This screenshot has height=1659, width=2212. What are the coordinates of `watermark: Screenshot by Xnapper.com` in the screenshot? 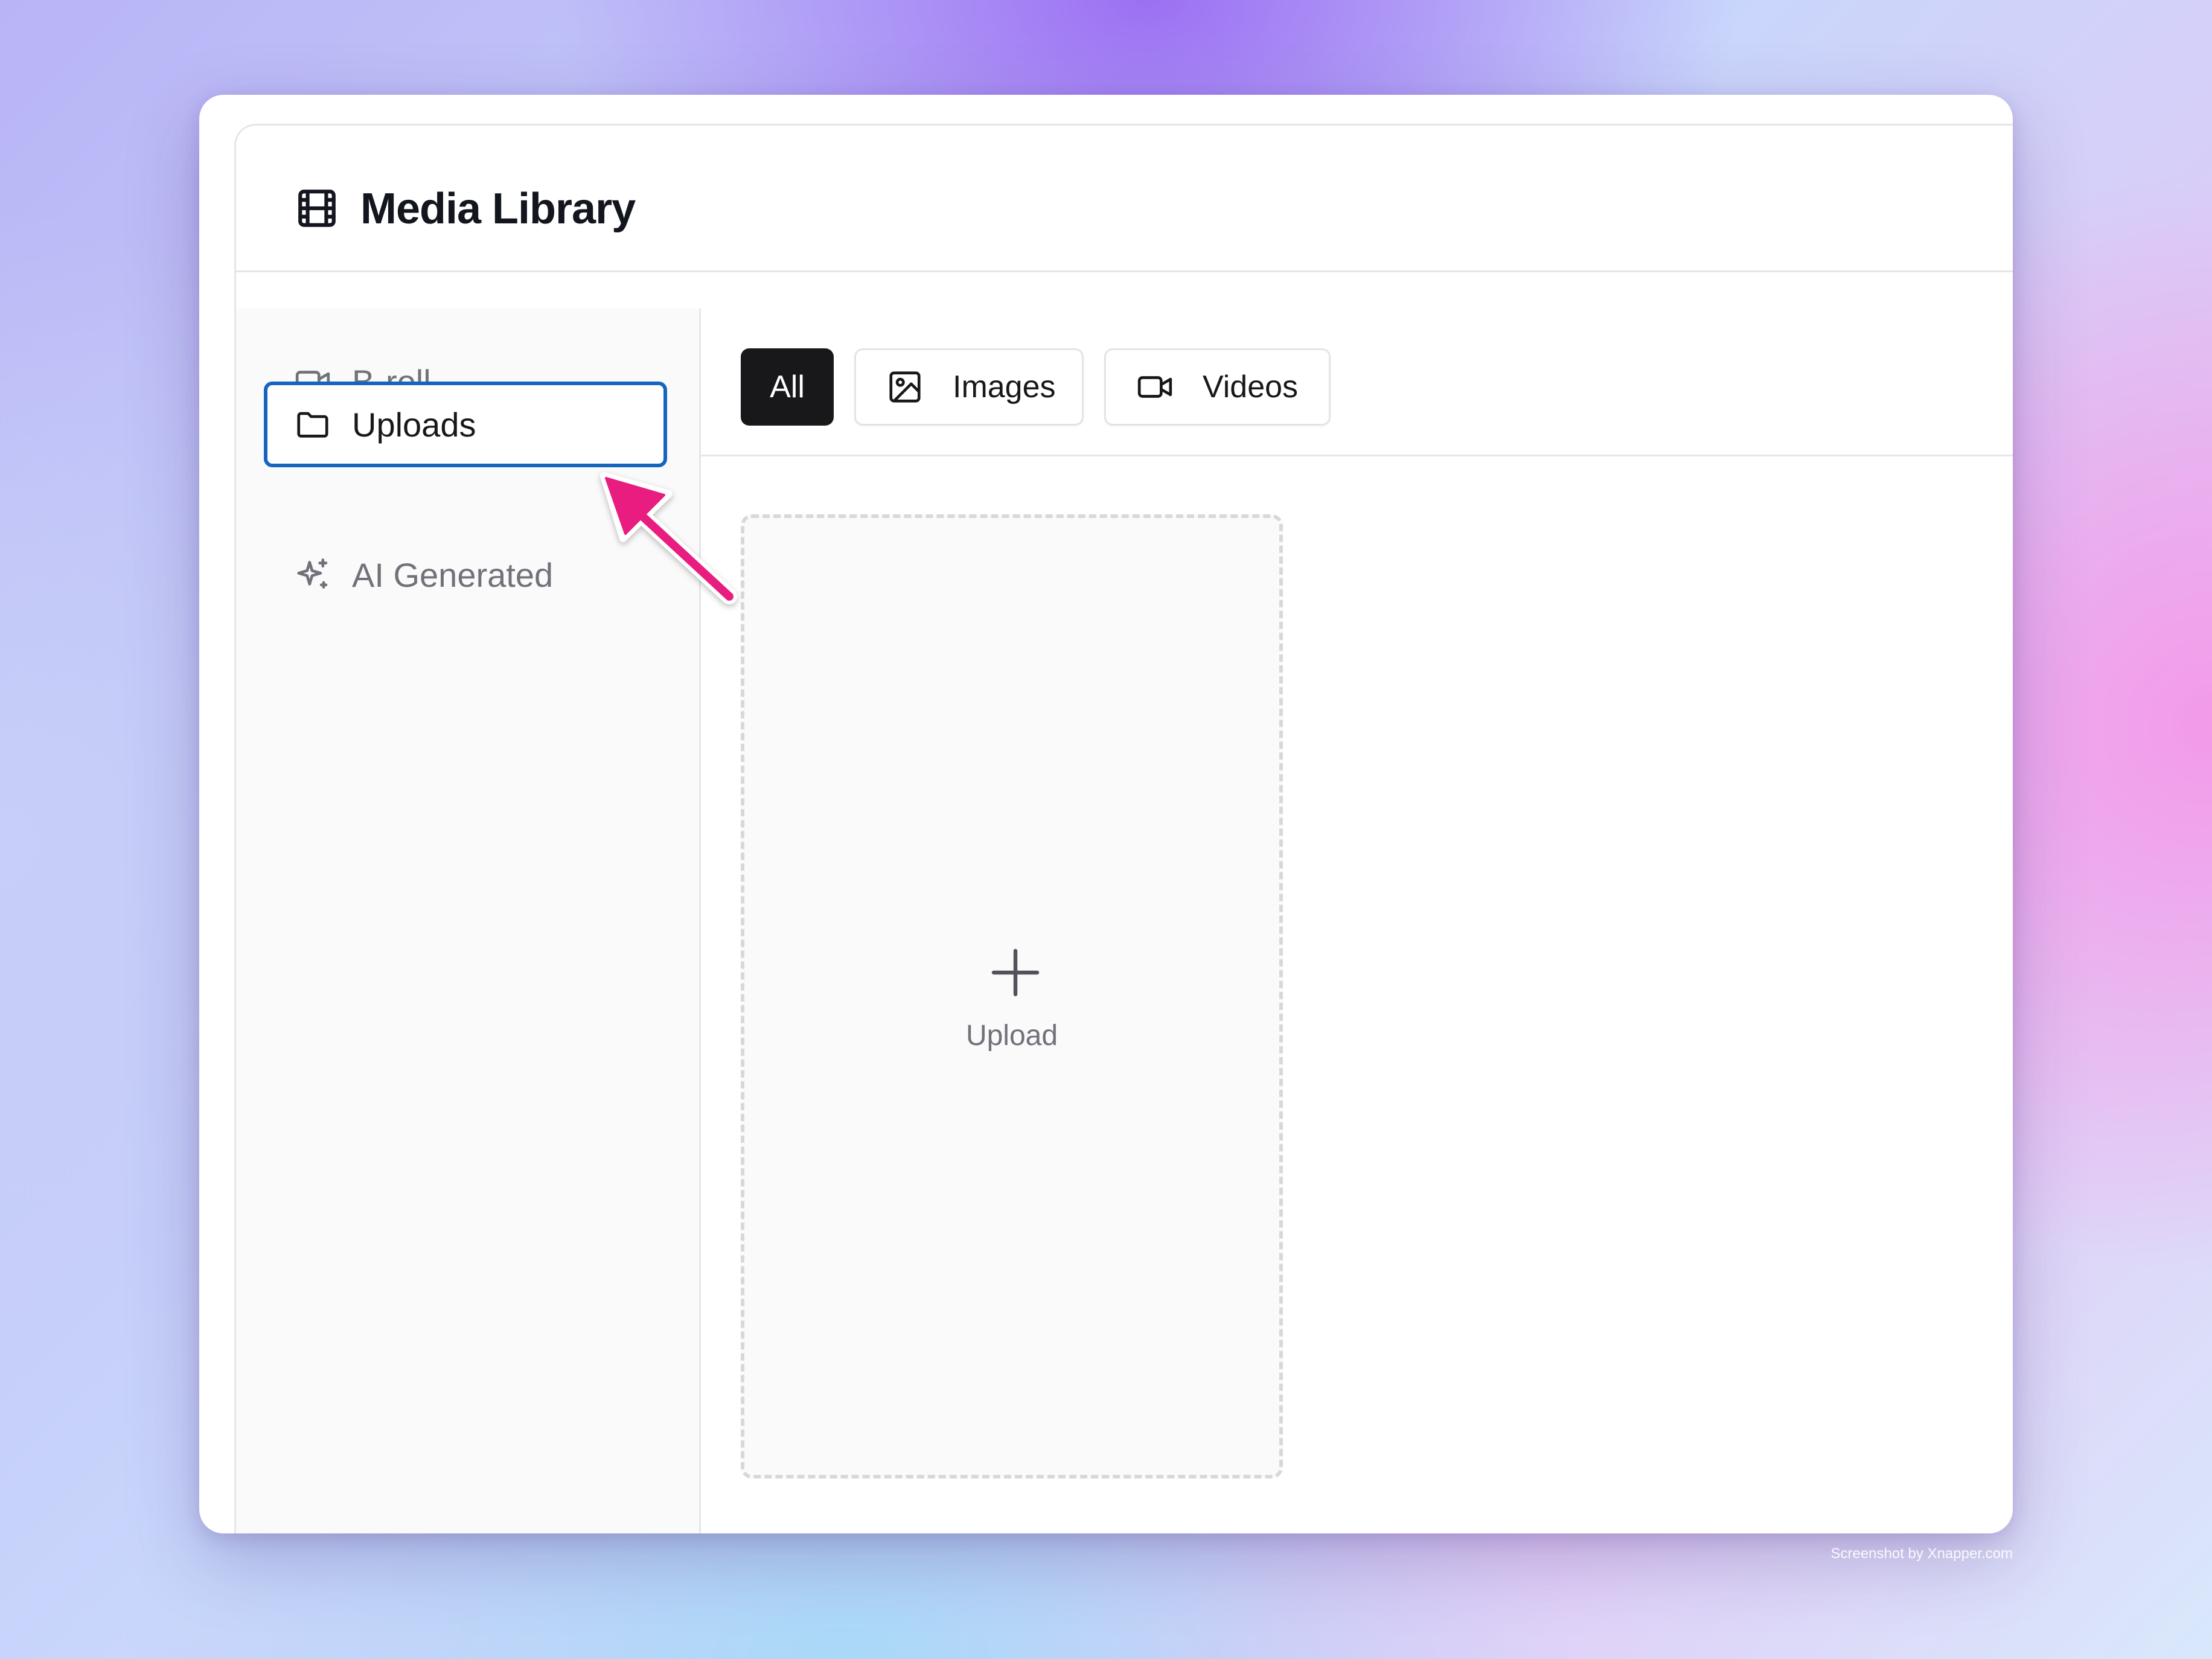 It's located at (1921, 1554).